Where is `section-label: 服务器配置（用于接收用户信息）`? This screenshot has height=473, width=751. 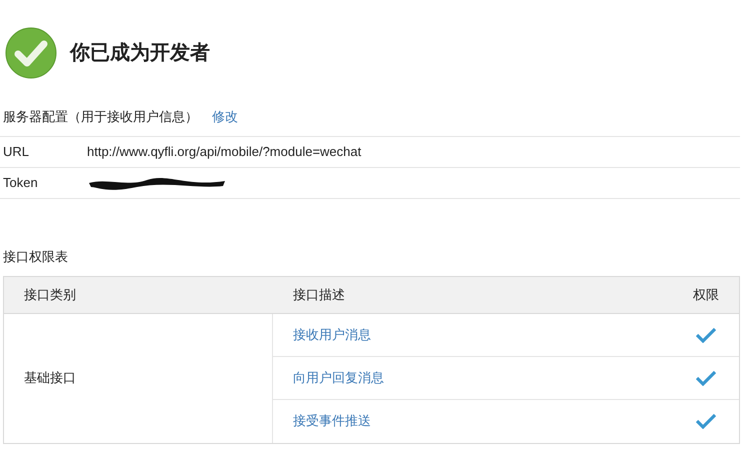 section-label: 服务器配置（用于接收用户信息） is located at coordinates (100, 117).